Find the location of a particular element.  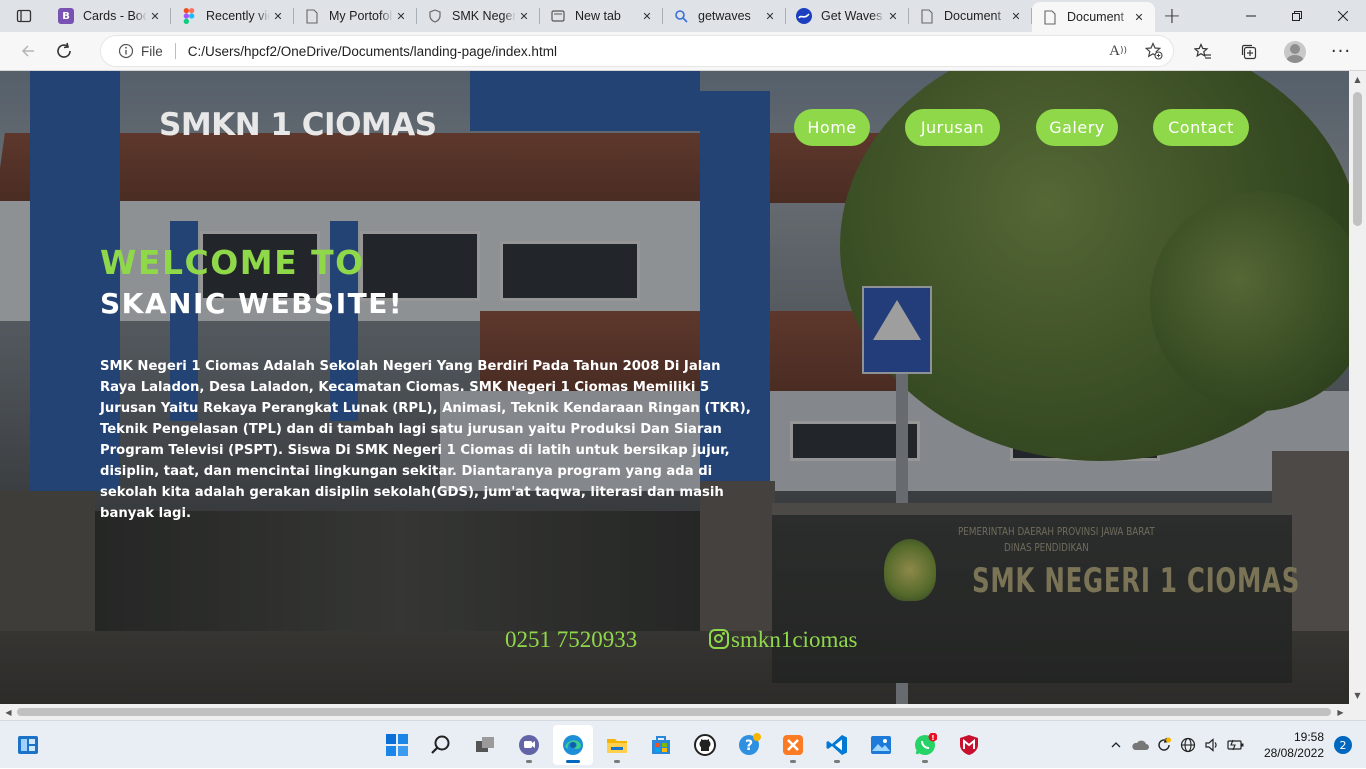

network-globe-icon is located at coordinates (1188, 745).